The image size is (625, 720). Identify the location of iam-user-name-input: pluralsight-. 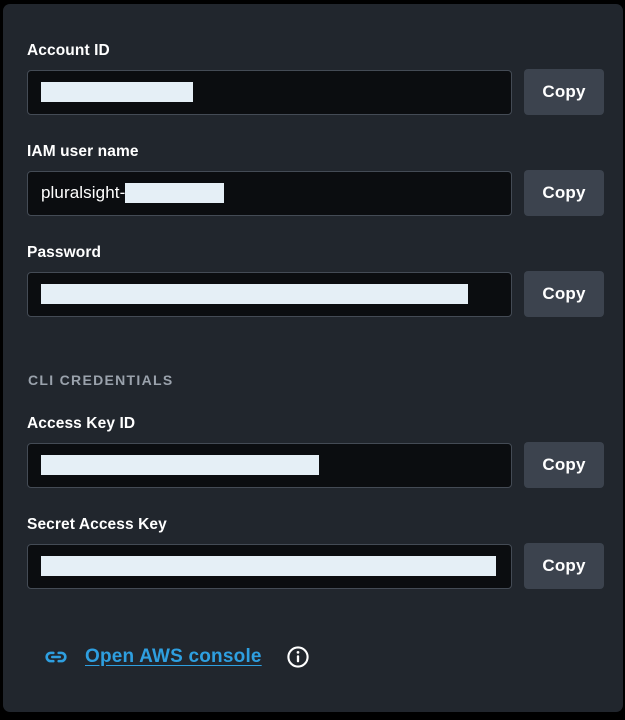
(269, 193).